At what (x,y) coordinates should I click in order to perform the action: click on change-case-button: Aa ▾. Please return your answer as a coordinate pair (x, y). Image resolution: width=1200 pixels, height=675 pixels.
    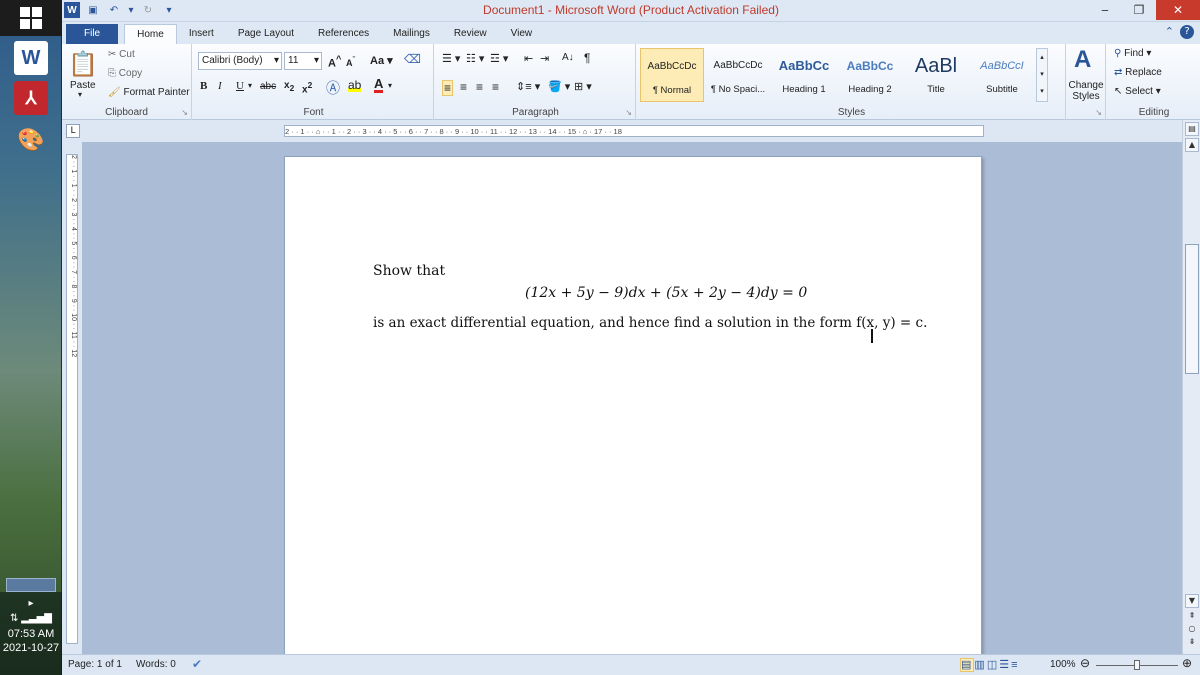
    Looking at the image, I should click on (381, 60).